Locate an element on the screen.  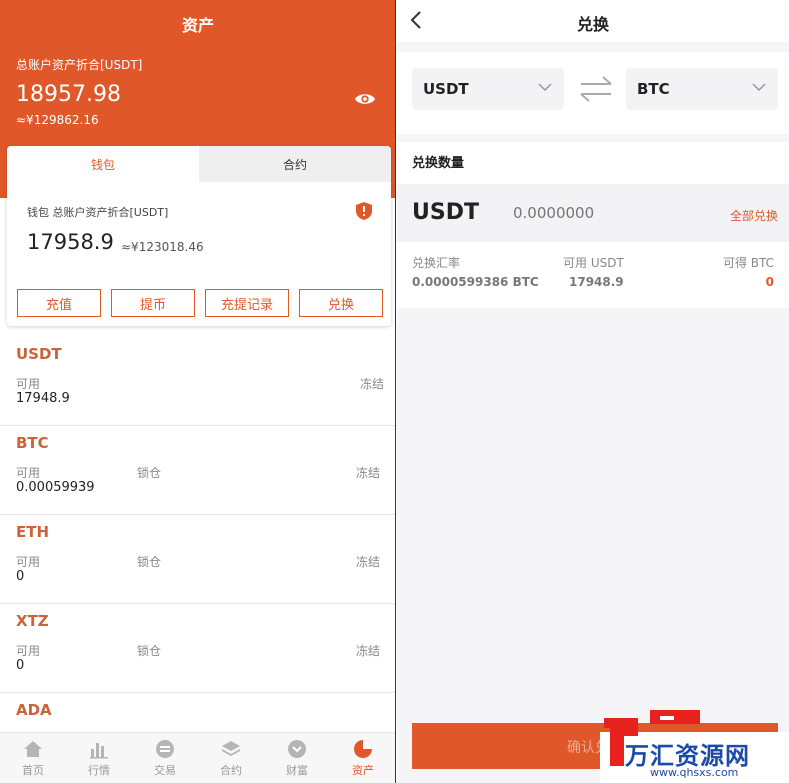
nav-bar: 兑换 is located at coordinates (593, 21).